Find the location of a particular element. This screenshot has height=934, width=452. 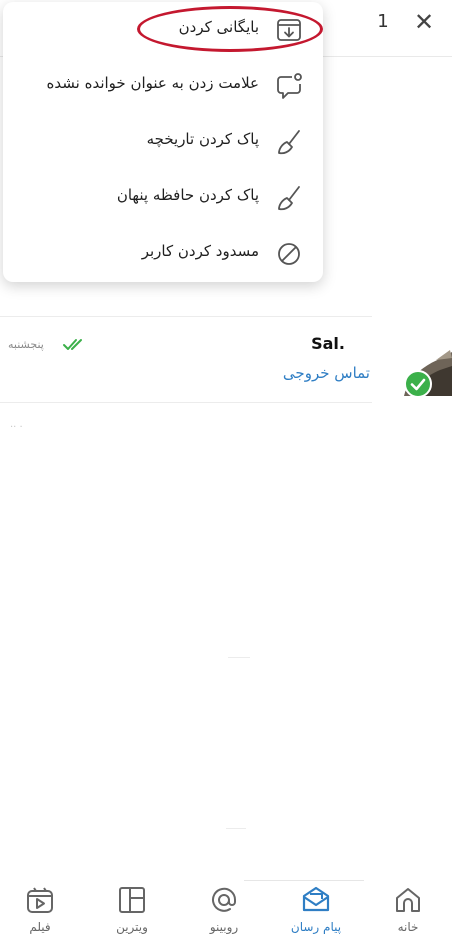

video-icon is located at coordinates (40, 900).